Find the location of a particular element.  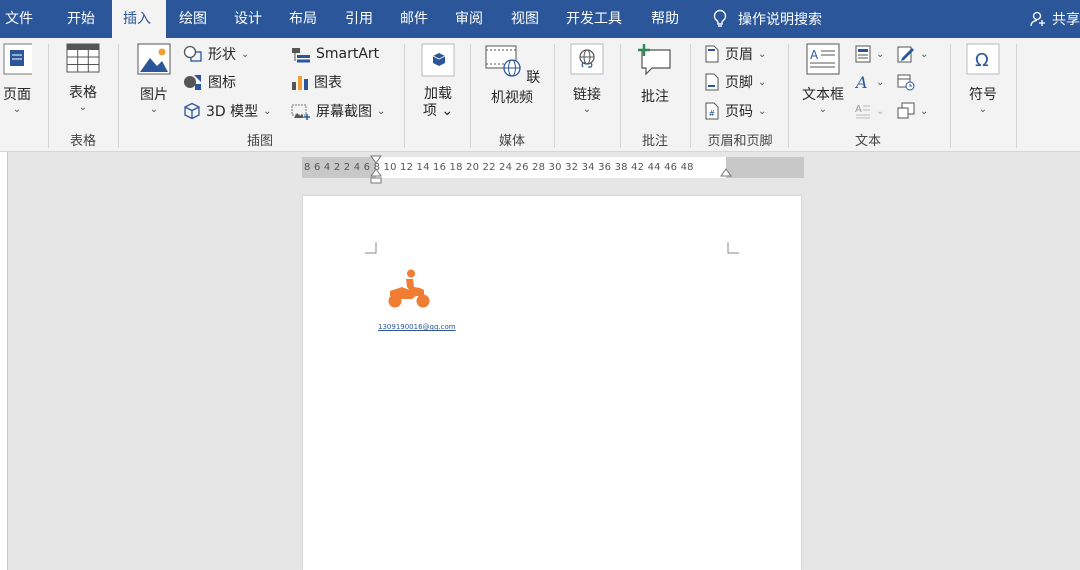

shapes-button: 形状 ⌄ is located at coordinates (216, 54).